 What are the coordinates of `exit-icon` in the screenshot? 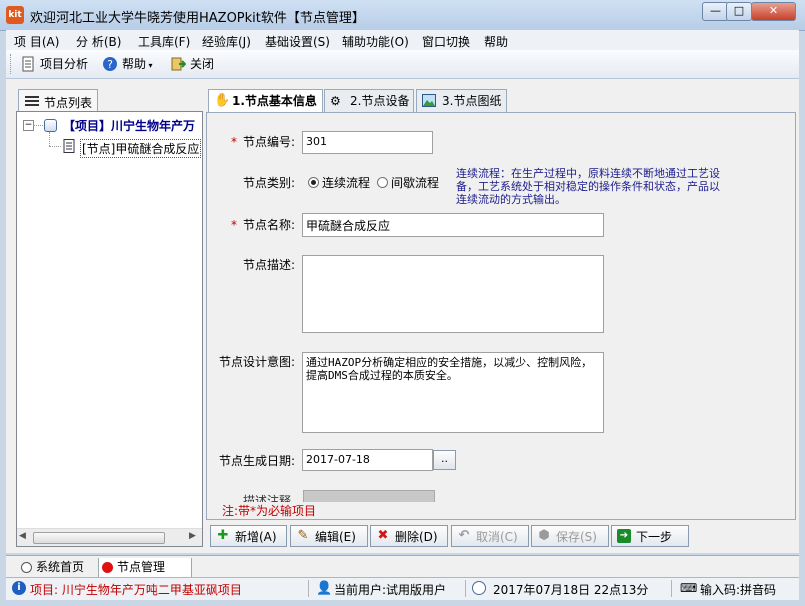 It's located at (178, 64).